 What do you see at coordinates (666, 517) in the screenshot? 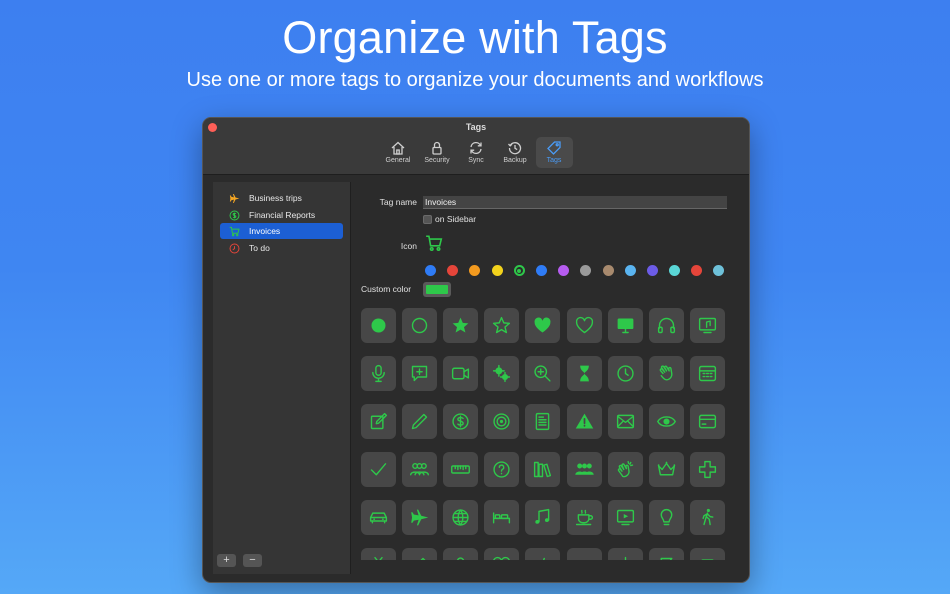
I see `icon-option-lightbulb` at bounding box center [666, 517].